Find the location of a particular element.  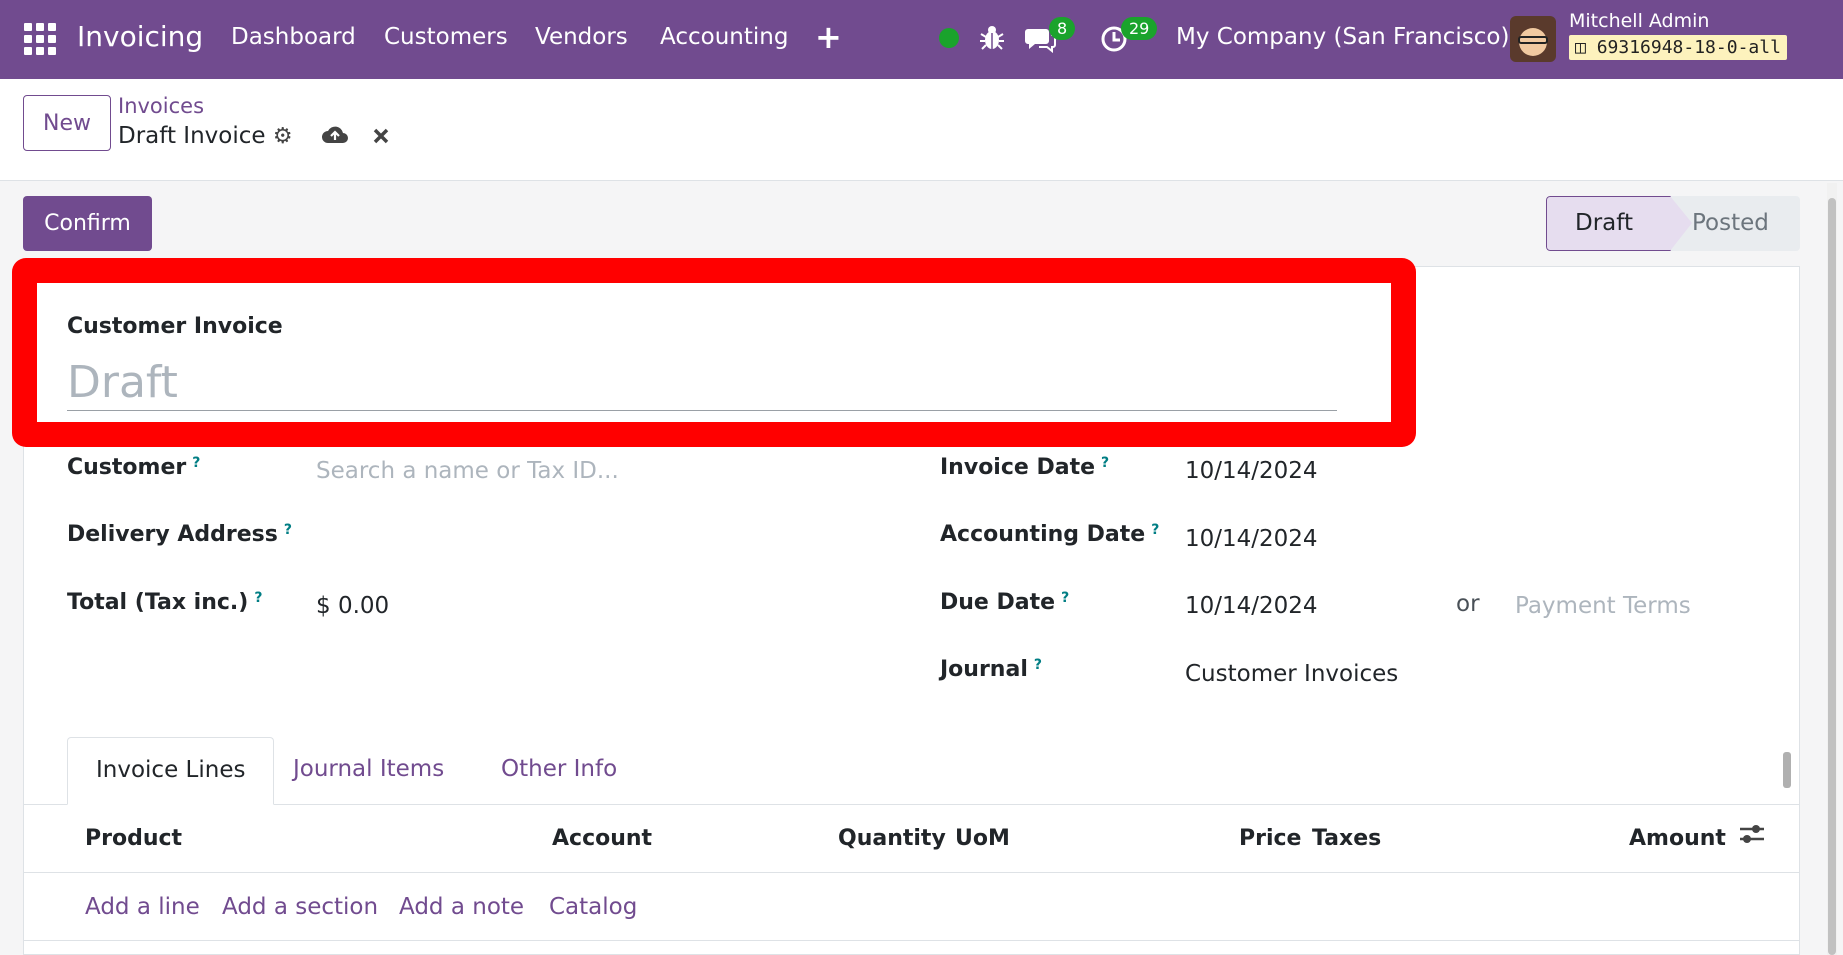

page-scrollbar-thumb is located at coordinates (1832, 576).